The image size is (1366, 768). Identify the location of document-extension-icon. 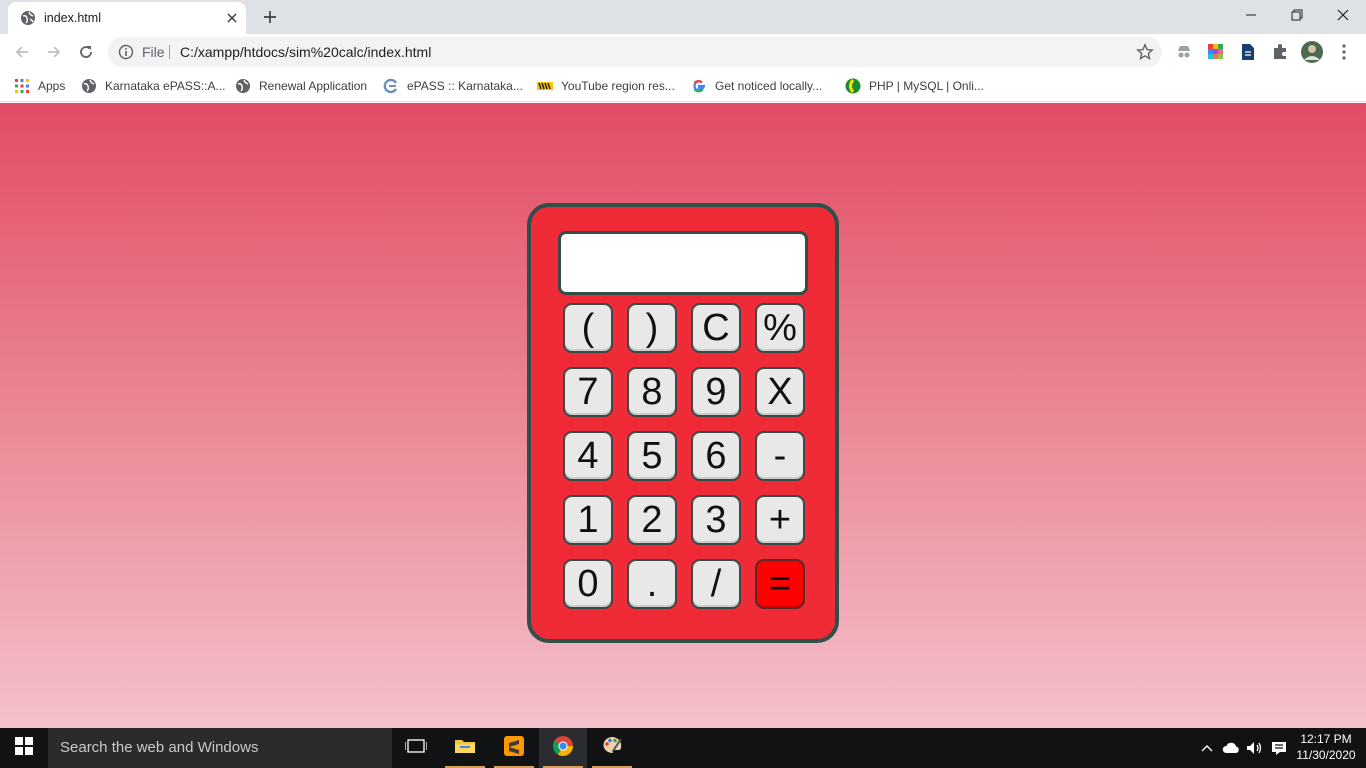
(1248, 52).